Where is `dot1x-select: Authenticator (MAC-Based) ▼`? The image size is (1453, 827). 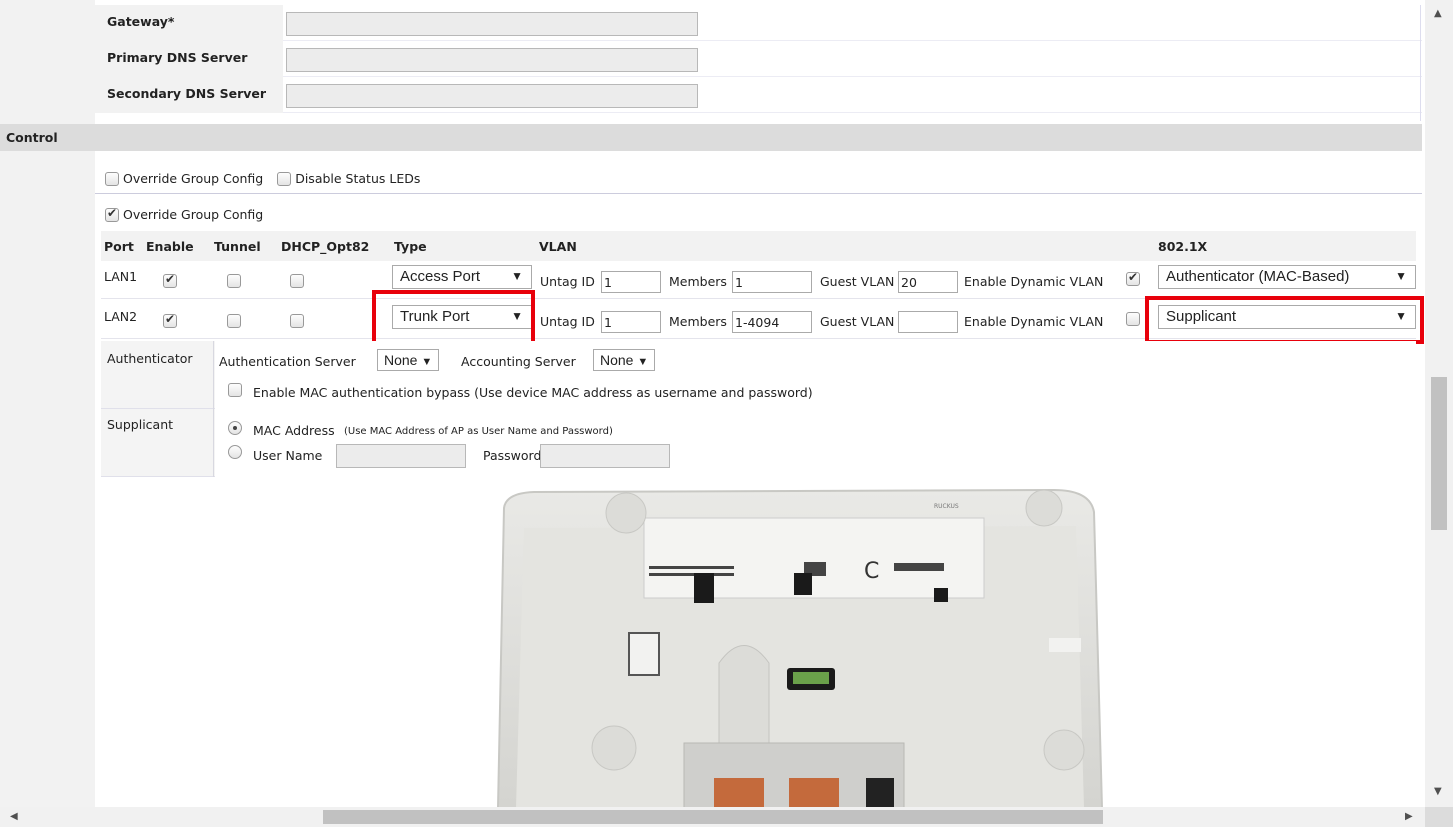 dot1x-select: Authenticator (MAC-Based) ▼ is located at coordinates (1287, 277).